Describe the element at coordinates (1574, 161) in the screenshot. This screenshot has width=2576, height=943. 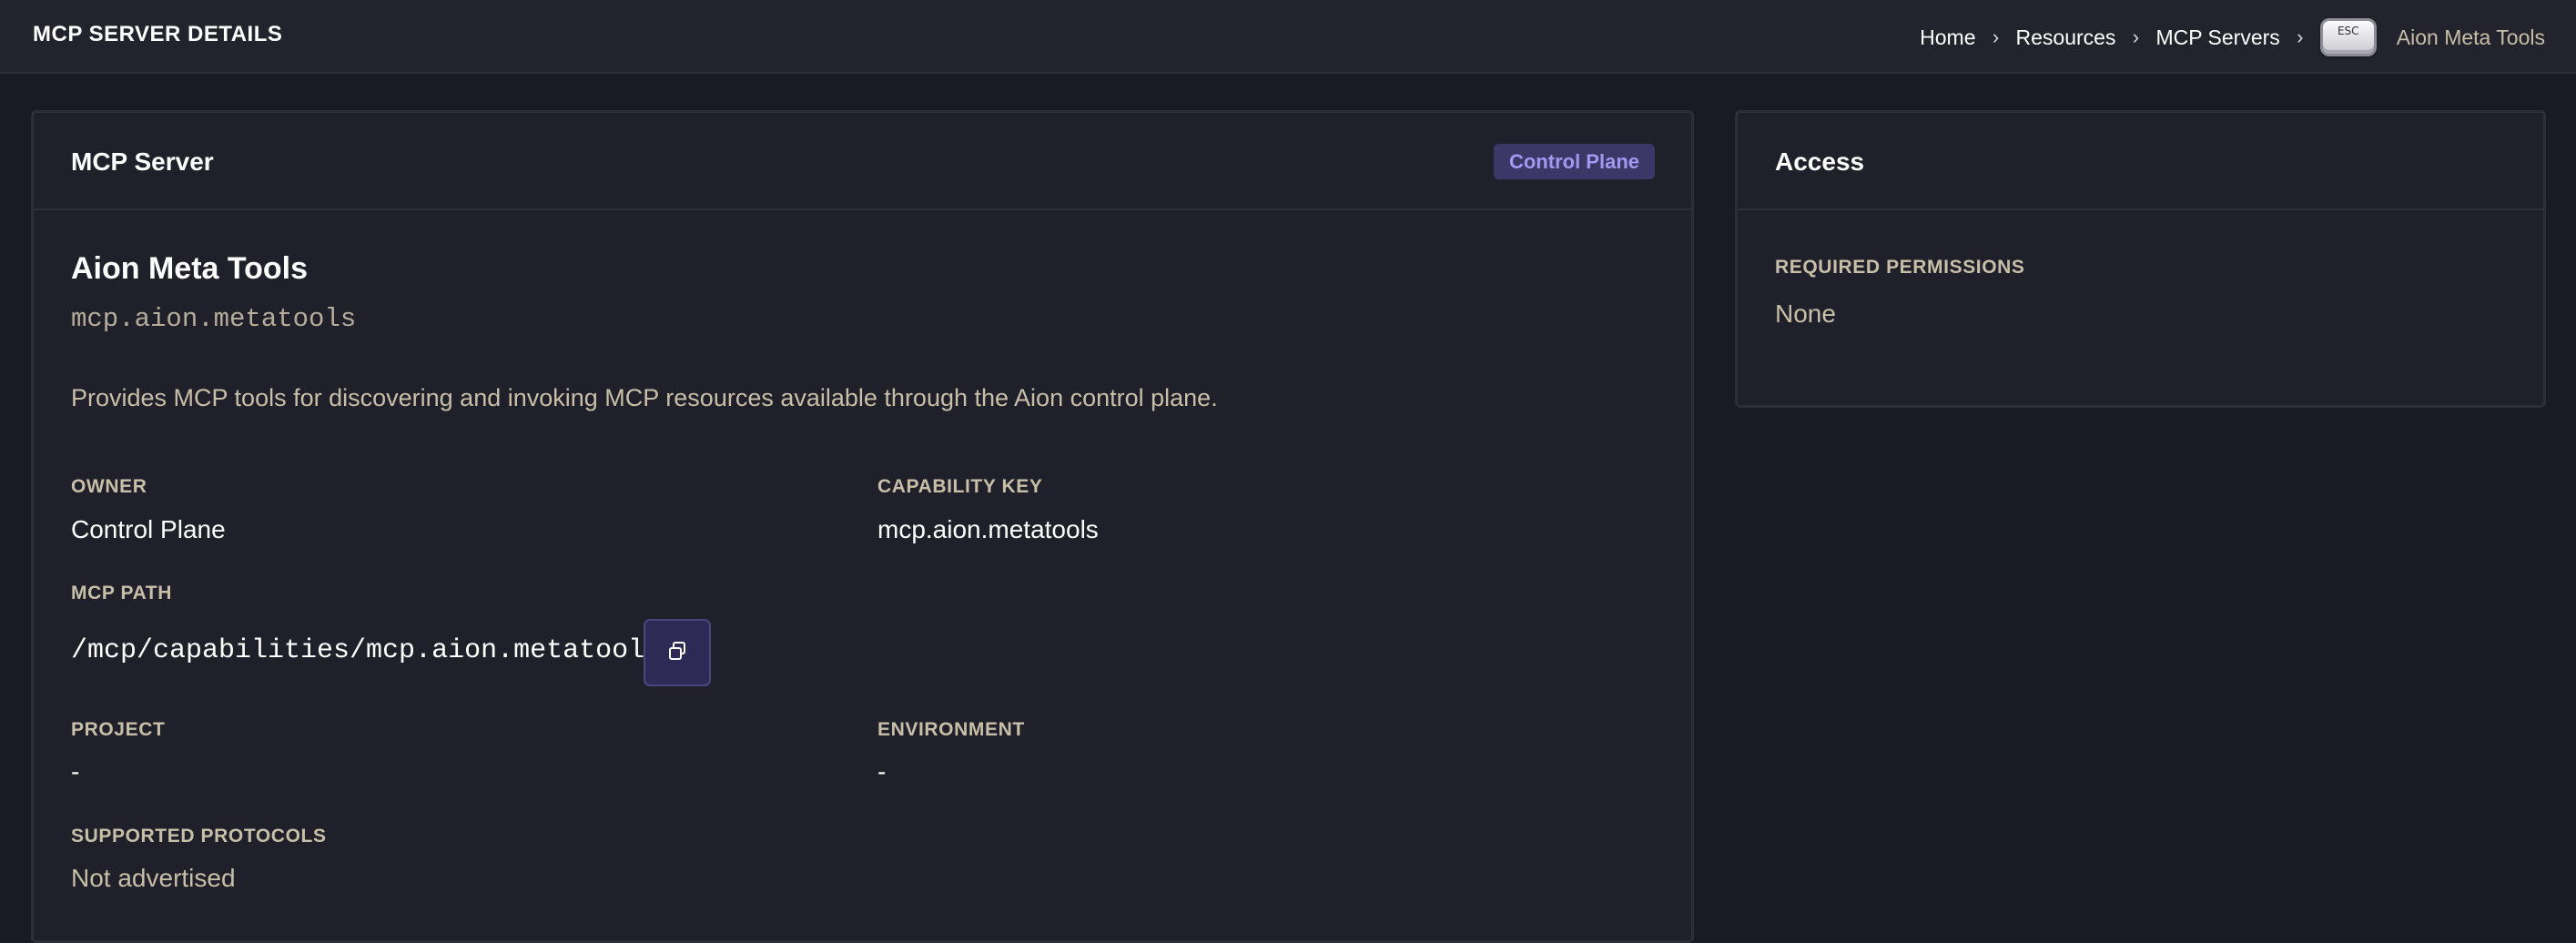
I see `owner-badge: Control Plane` at that location.